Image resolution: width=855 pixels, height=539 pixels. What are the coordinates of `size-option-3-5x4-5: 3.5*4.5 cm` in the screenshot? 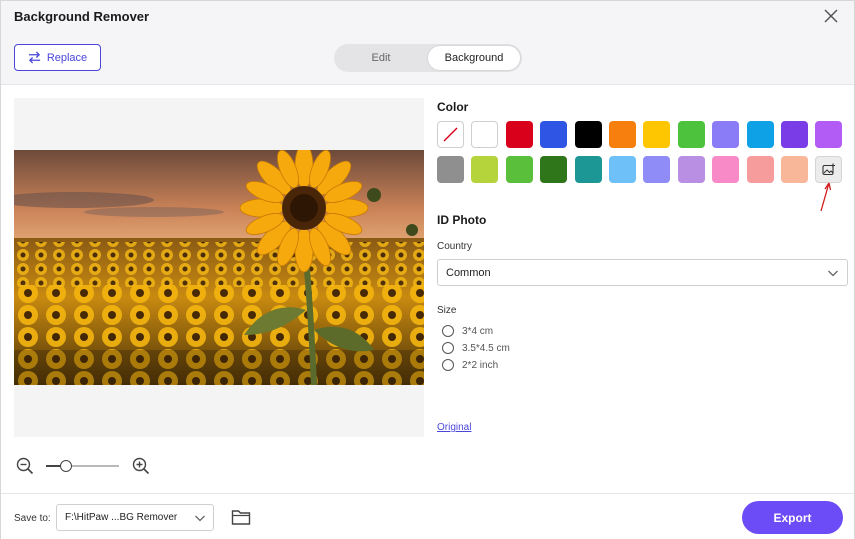 It's located at (476, 348).